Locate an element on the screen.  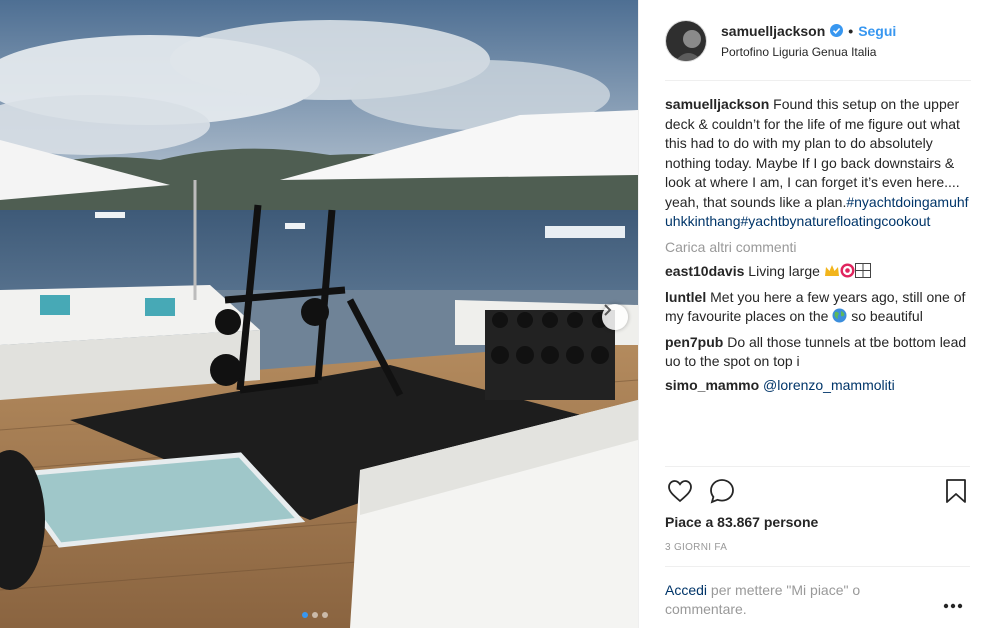
comment-text: Living large is located at coordinates (784, 271).